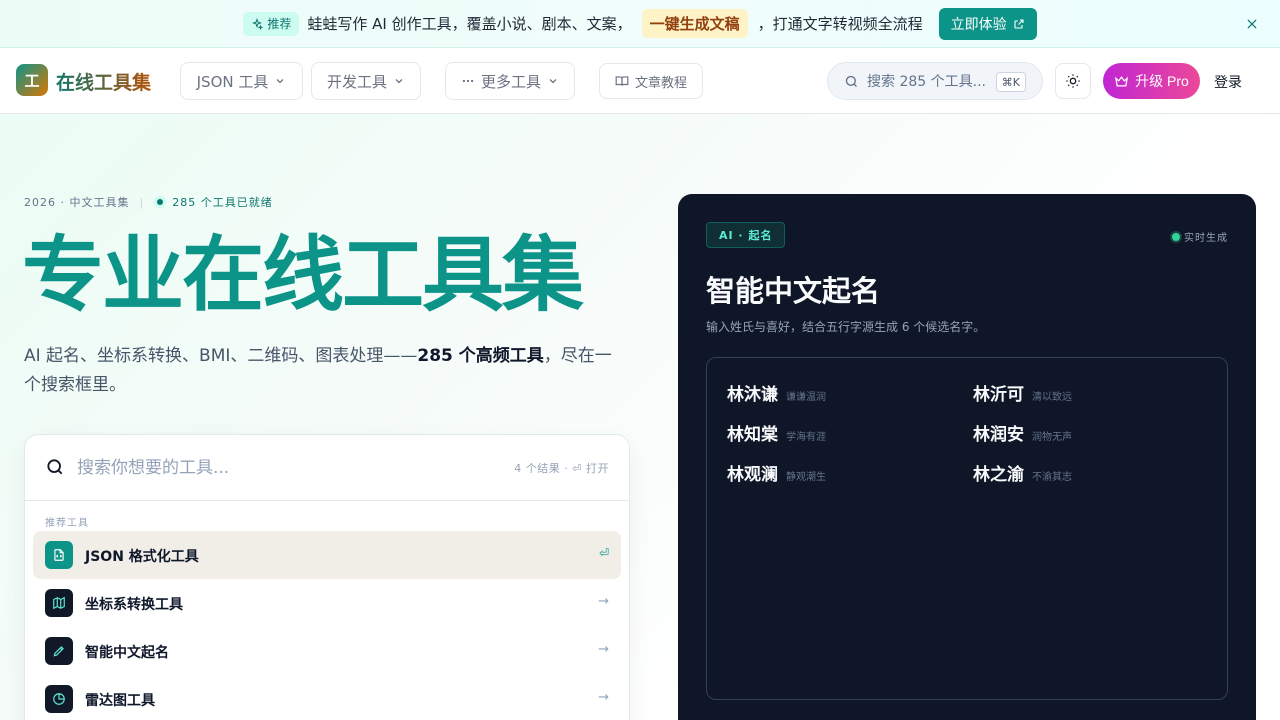 This screenshot has width=1280, height=720. I want to click on nav-dev-tools-label: 开发工具, so click(356, 81).